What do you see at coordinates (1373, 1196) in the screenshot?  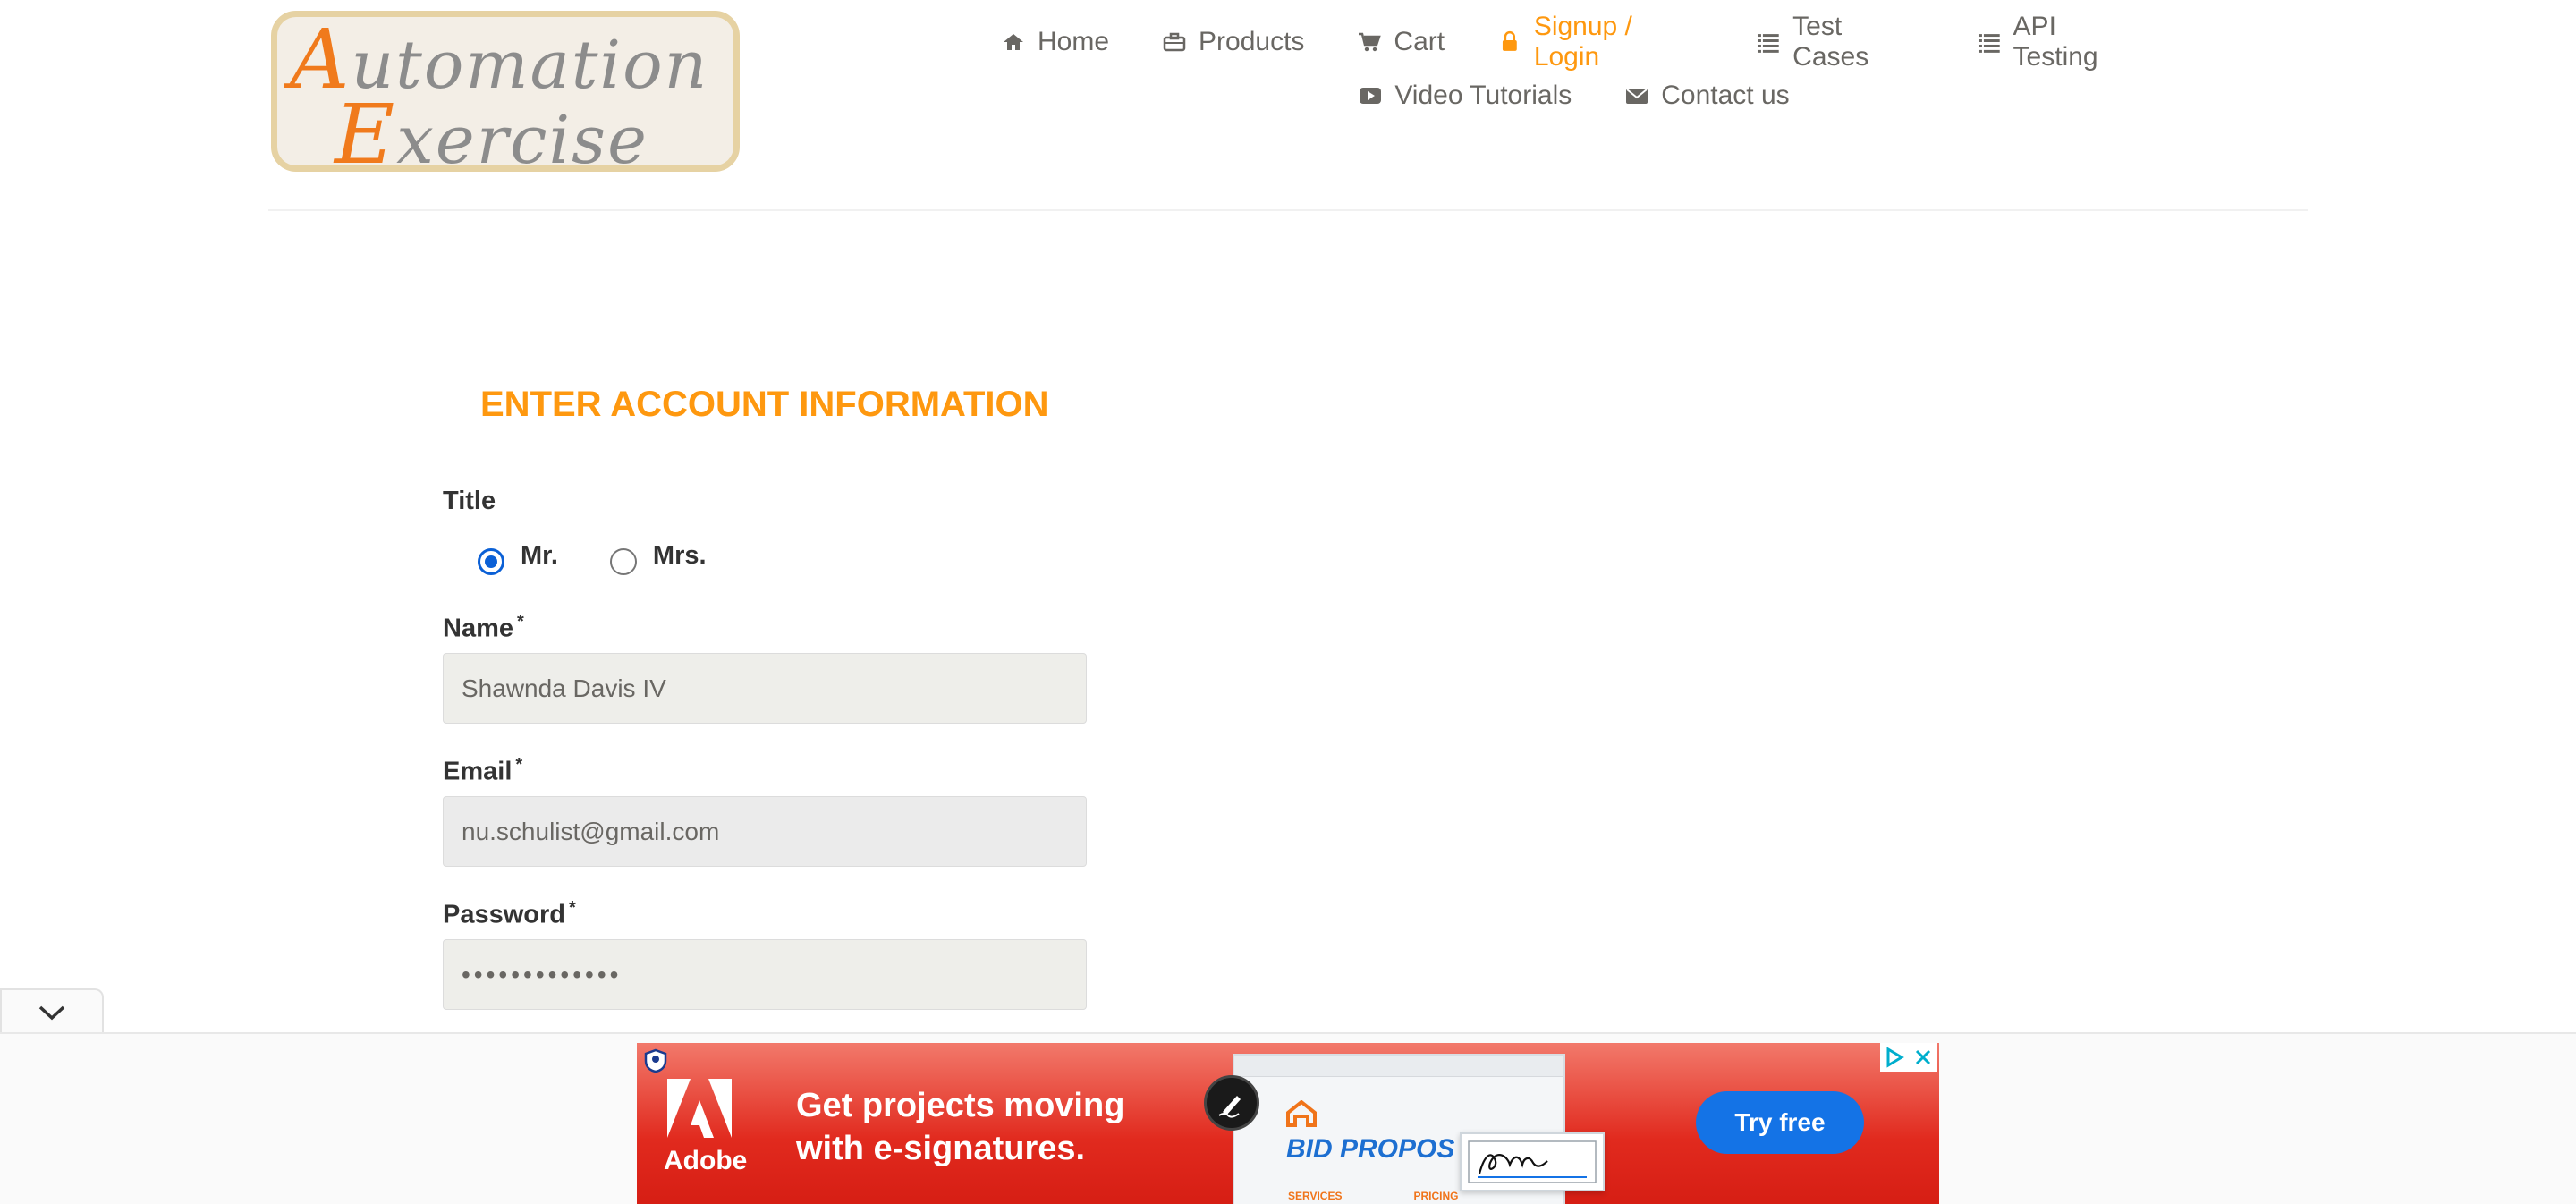 I see `screenshot-columns: SERVICES PRICING` at bounding box center [1373, 1196].